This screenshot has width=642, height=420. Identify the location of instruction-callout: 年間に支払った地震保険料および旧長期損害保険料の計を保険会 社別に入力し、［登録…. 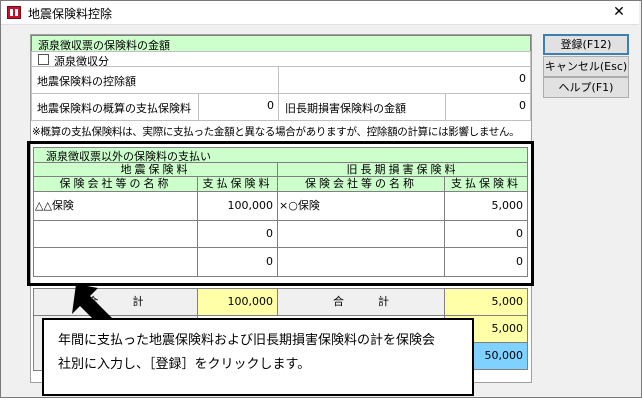
(258, 357).